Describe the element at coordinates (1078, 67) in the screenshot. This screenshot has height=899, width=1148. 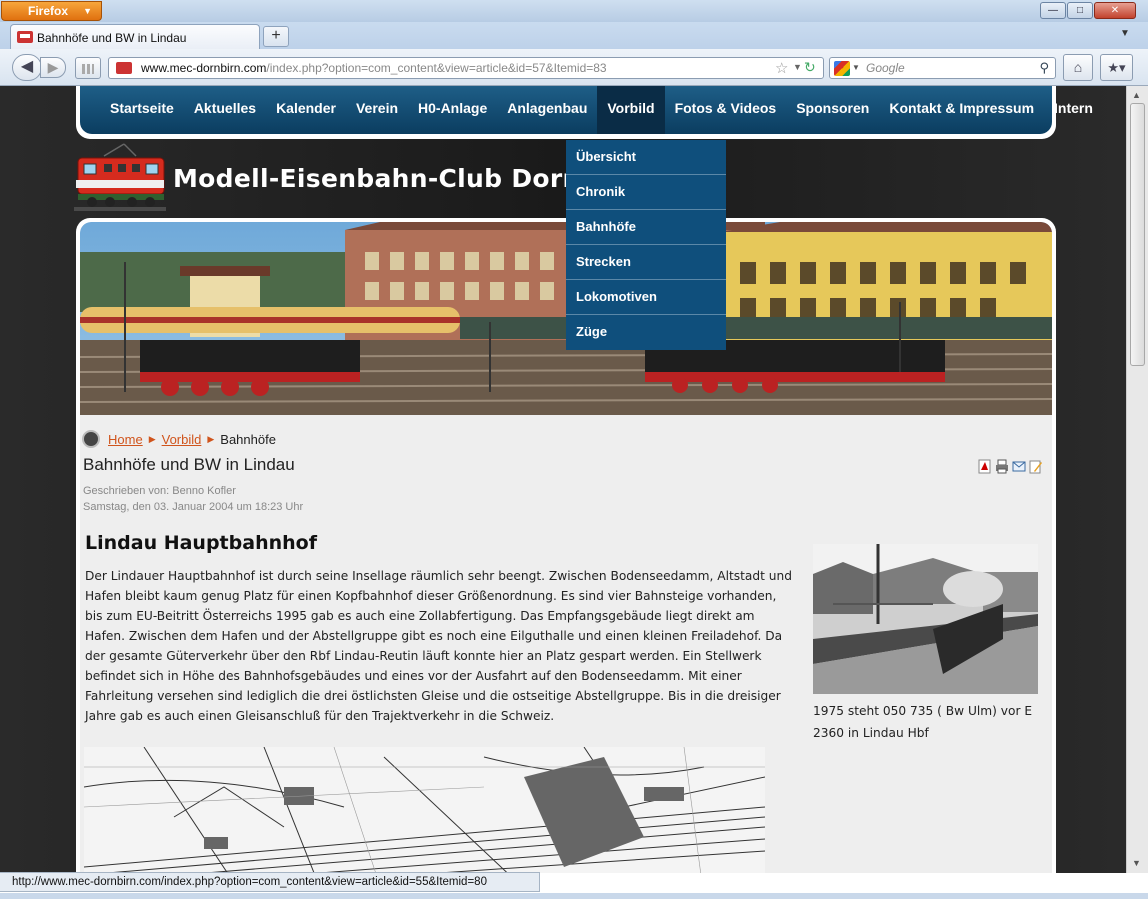
I see `home-button: ⌂` at that location.